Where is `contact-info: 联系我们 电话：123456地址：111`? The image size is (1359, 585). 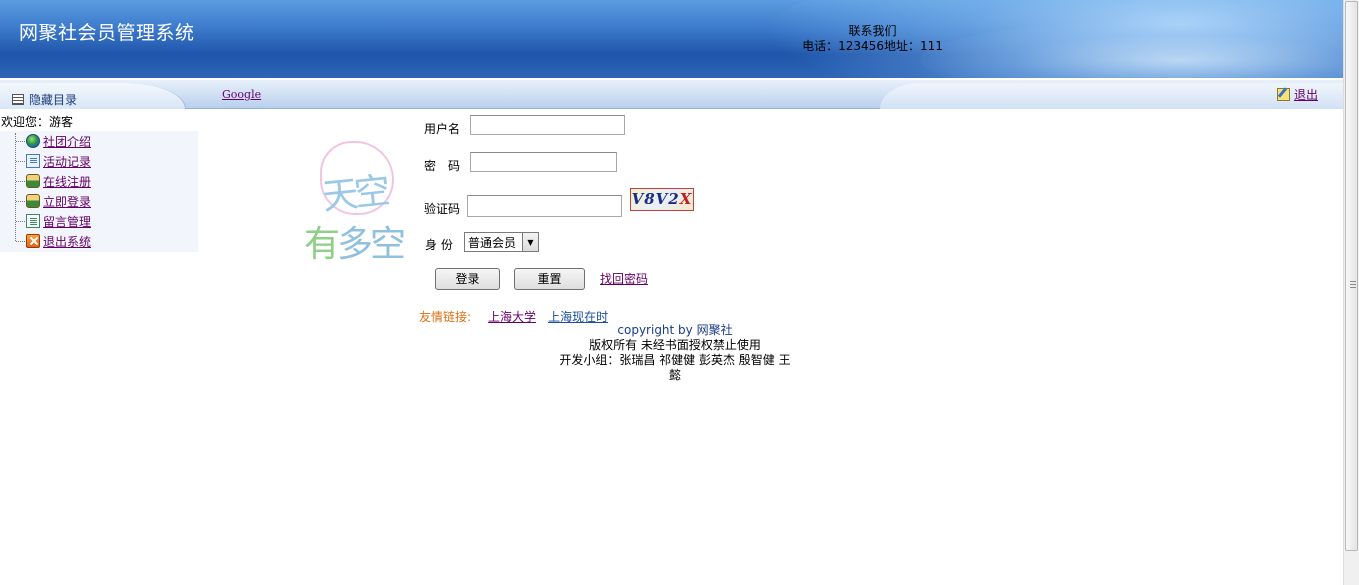
contact-info: 联系我们 电话：123456地址：111 is located at coordinates (872, 39).